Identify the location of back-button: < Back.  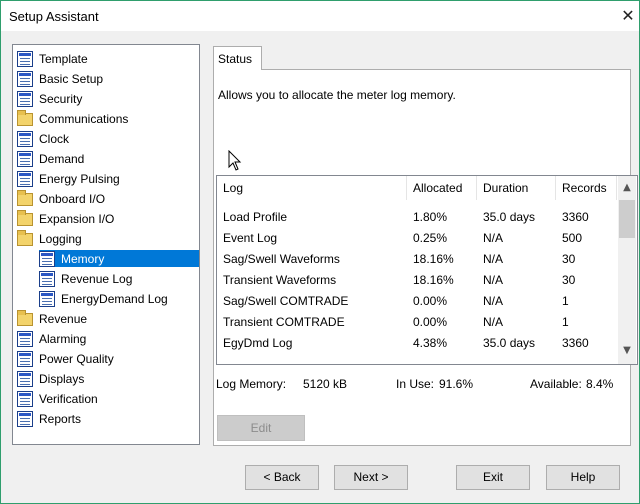
(282, 477).